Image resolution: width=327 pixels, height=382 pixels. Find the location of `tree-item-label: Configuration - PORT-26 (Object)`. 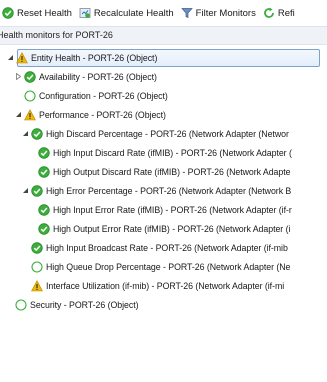

tree-item-label: Configuration - PORT-26 (Object) is located at coordinates (103, 95).